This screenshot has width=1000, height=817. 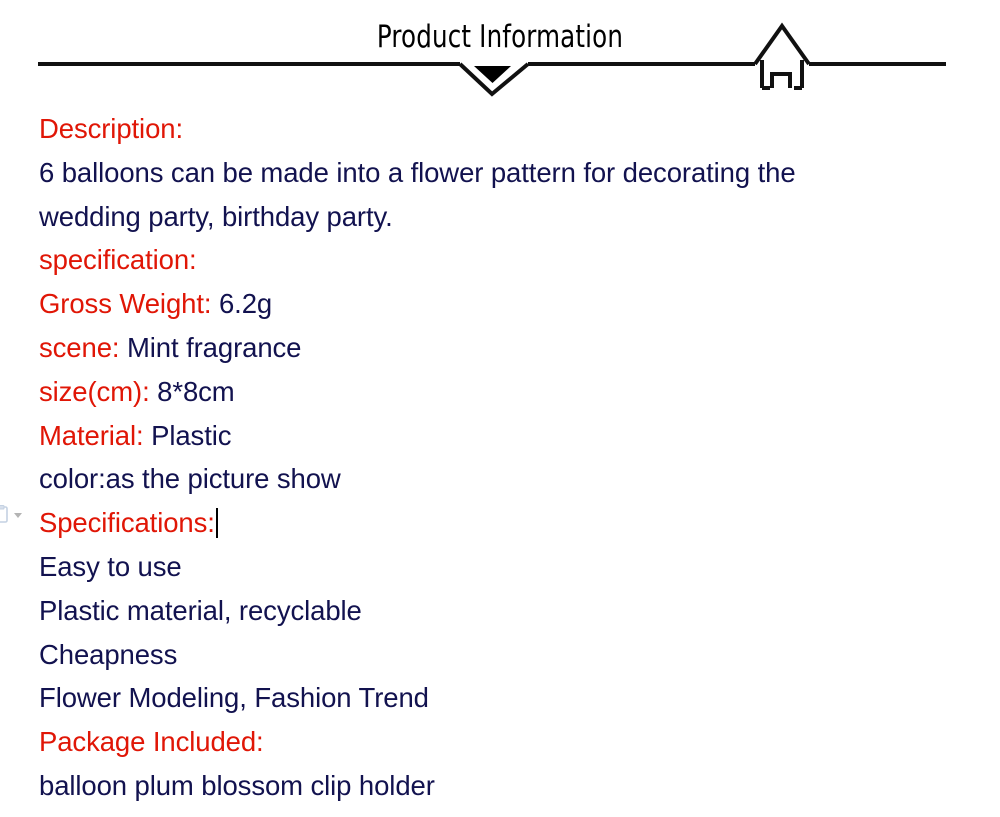 I want to click on value-package-contents: balloon plum blossom clip holder, so click(x=237, y=785).